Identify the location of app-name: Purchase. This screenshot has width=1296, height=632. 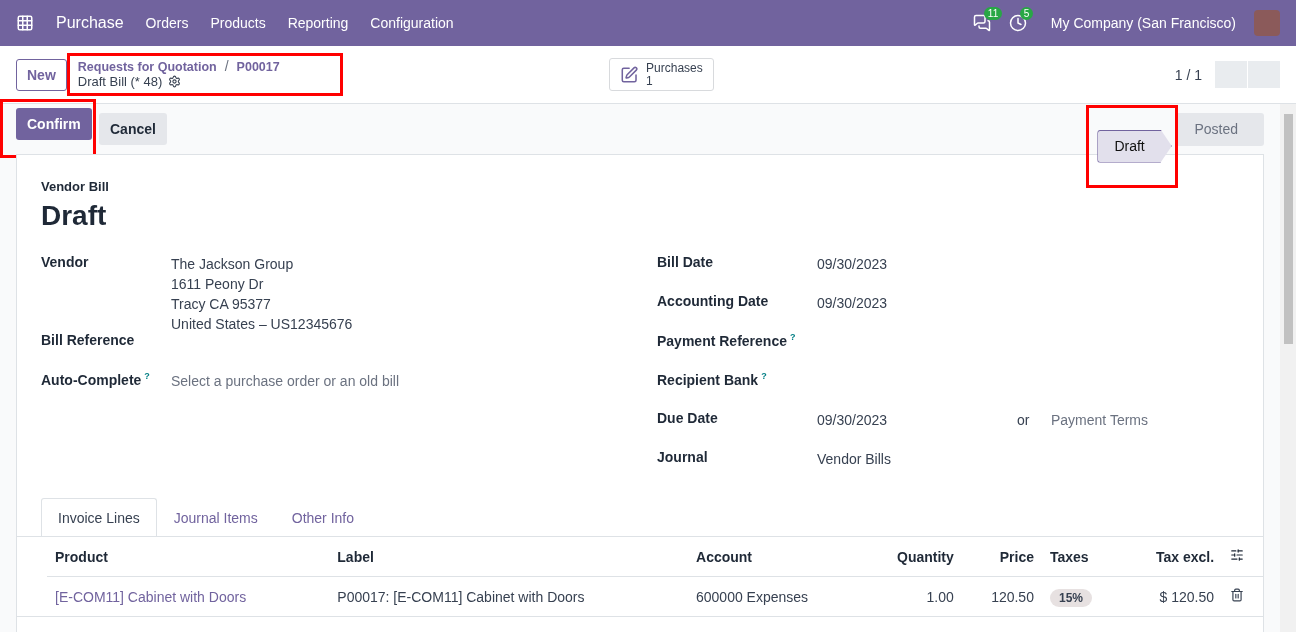
(90, 23).